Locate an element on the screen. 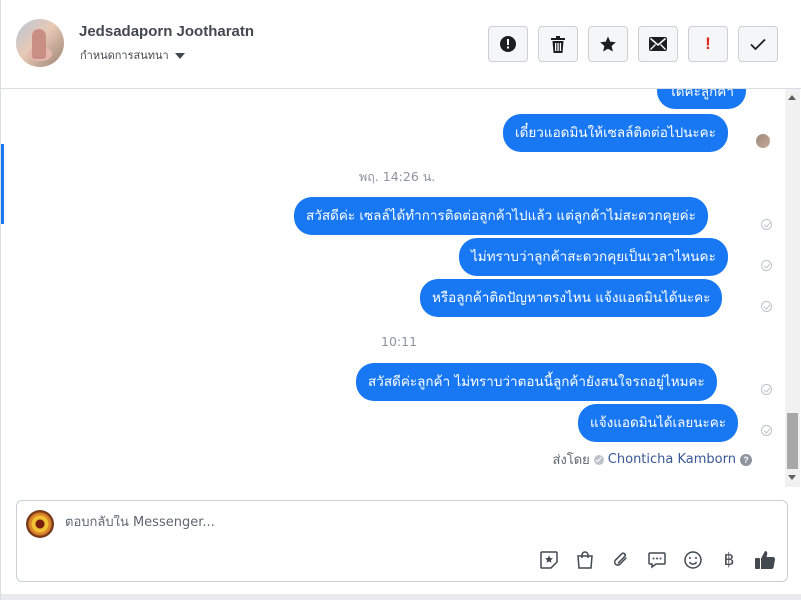 The height and width of the screenshot is (600, 801). attach-button is located at coordinates (621, 560).